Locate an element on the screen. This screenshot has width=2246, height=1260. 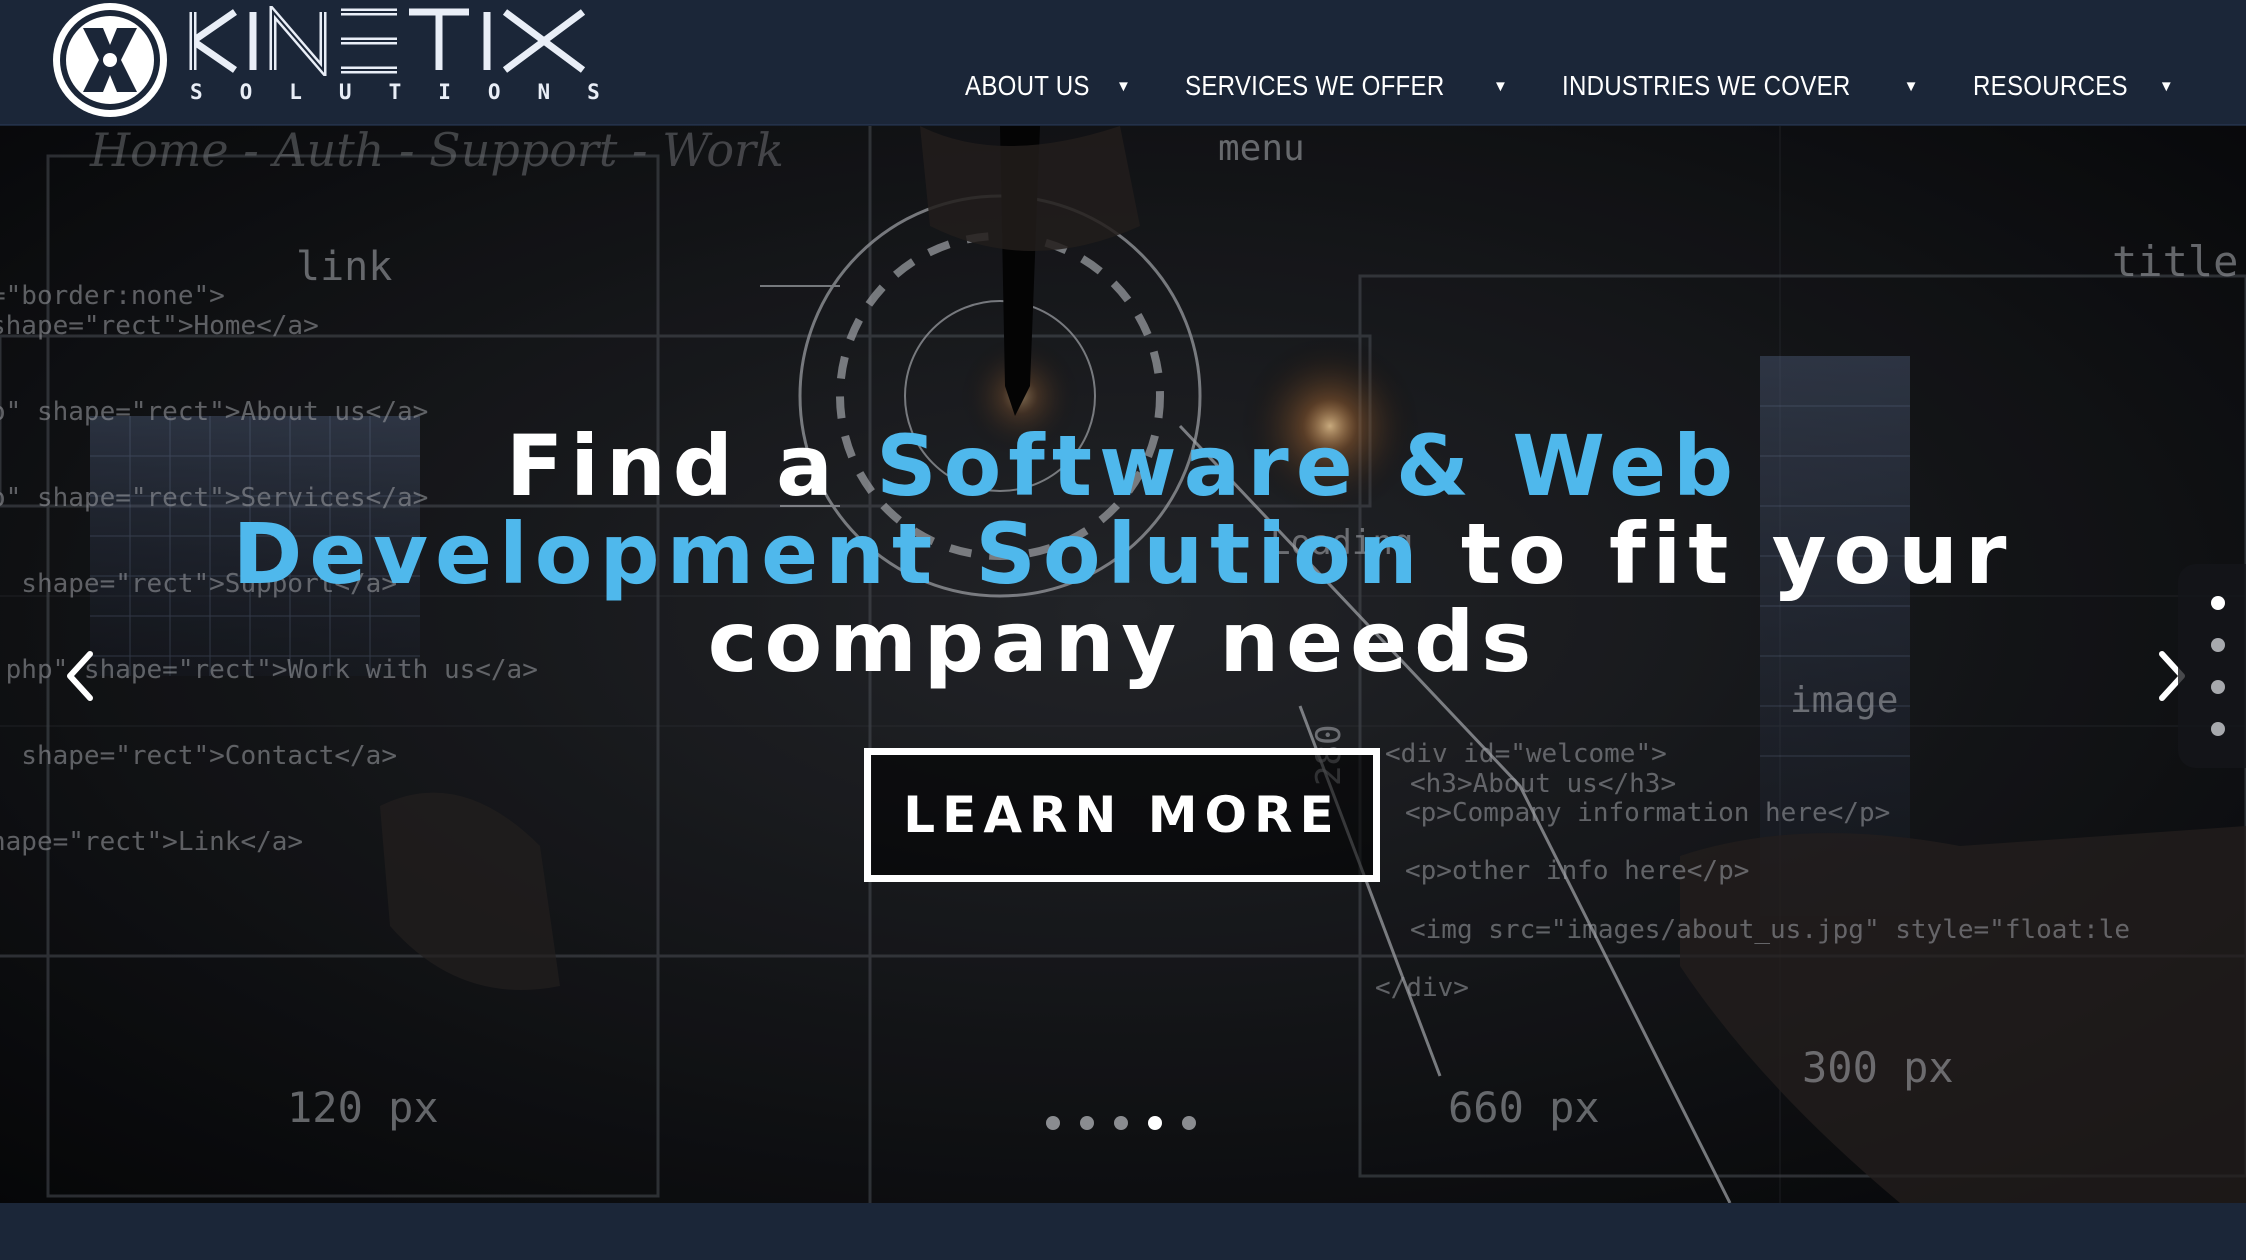
slider-pagination is located at coordinates (1121, 1123).